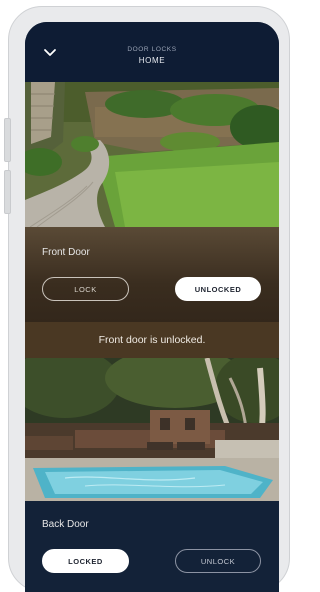 Image resolution: width=320 pixels, height=592 pixels. I want to click on front-door-status-message: Front door is unlocked., so click(152, 340).